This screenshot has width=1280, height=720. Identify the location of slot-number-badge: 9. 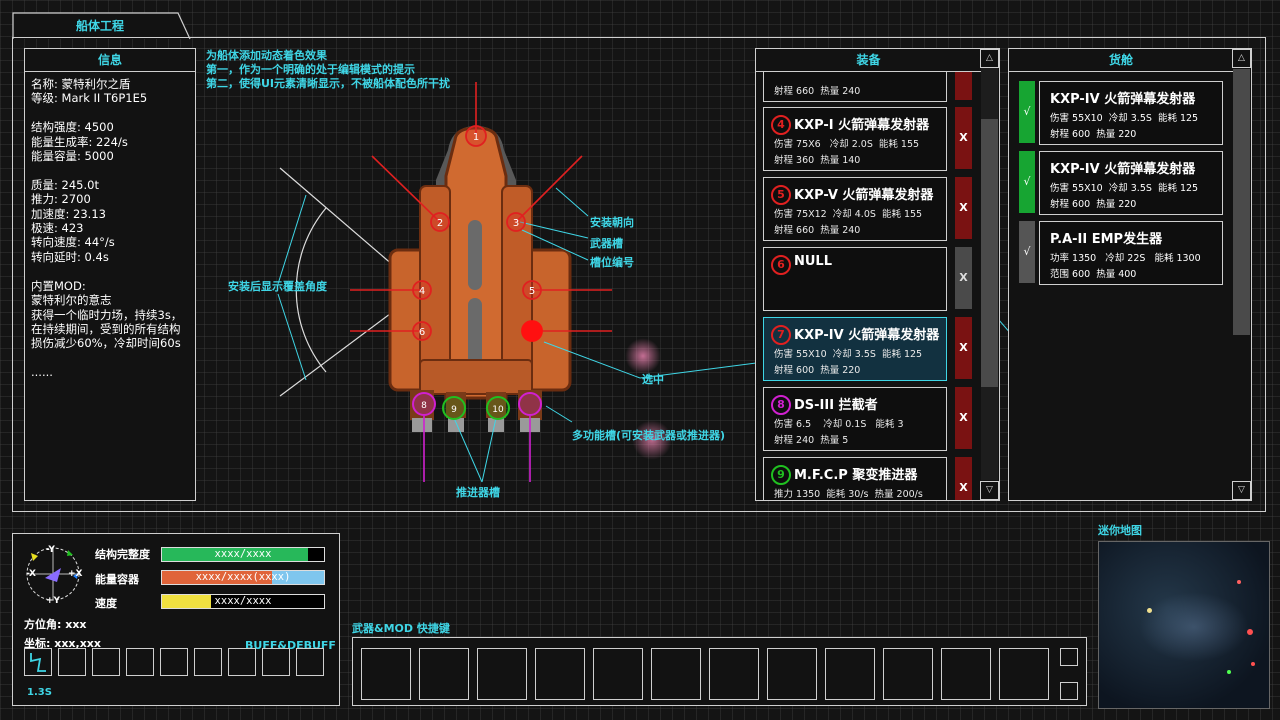
(781, 475).